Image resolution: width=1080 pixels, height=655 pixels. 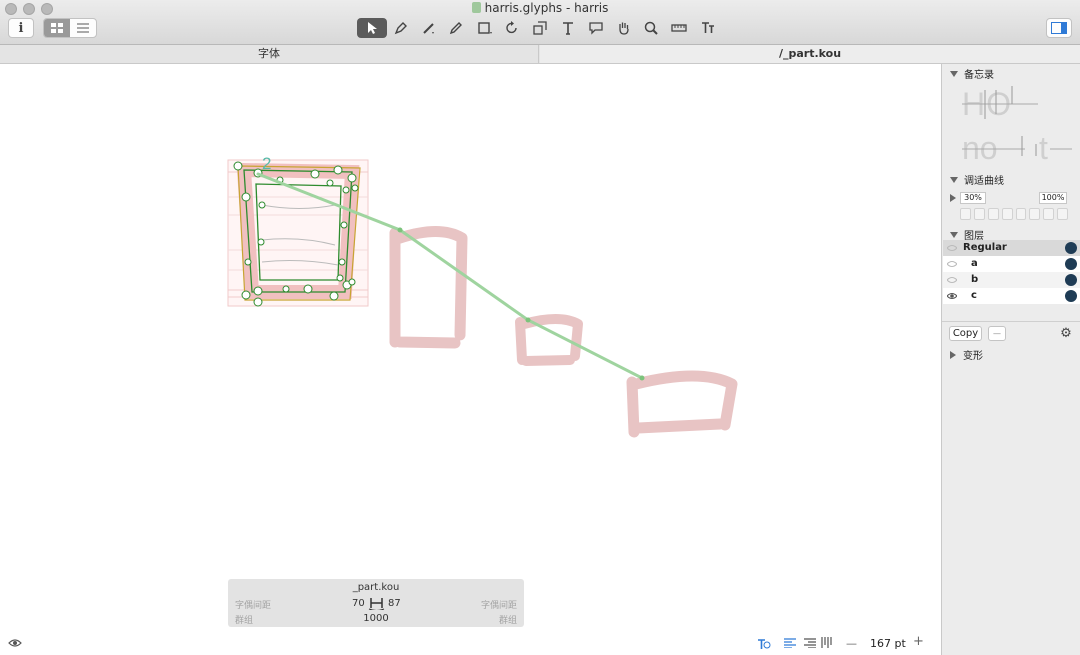 I want to click on pencil-icon, so click(x=455, y=28).